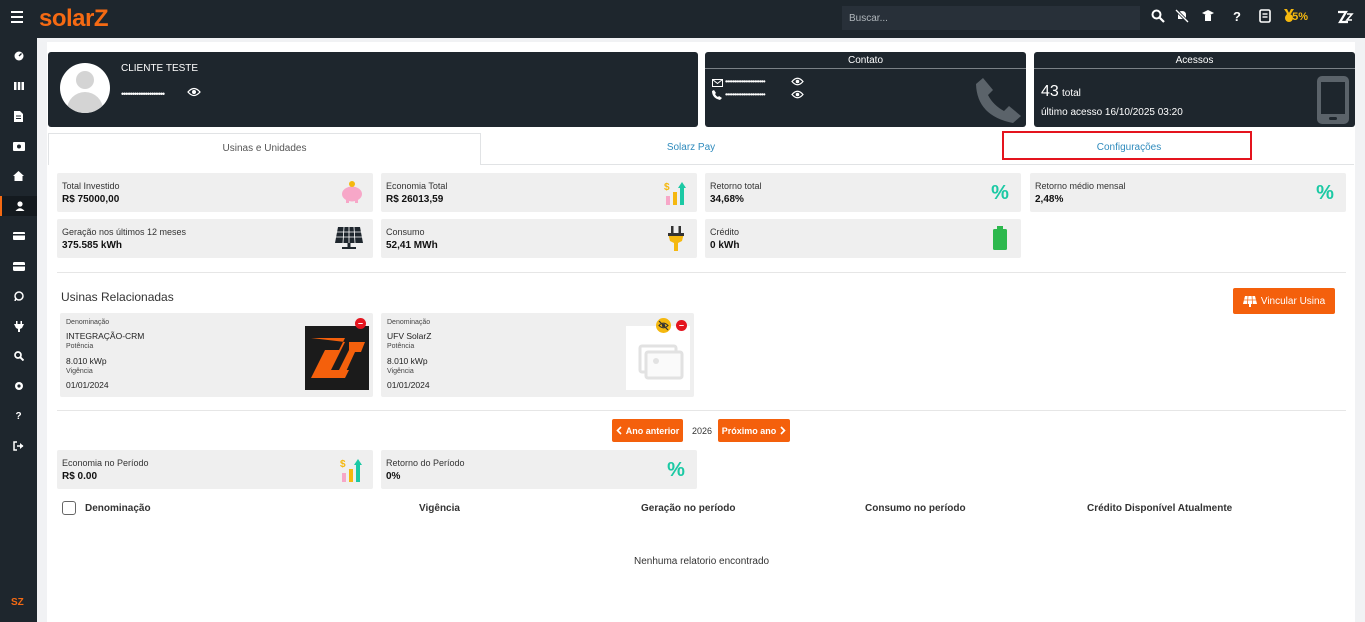 The height and width of the screenshot is (622, 1365). Describe the element at coordinates (1159, 508) in the screenshot. I see `column-header-credito: Crédito Disponível Atualmente` at that location.